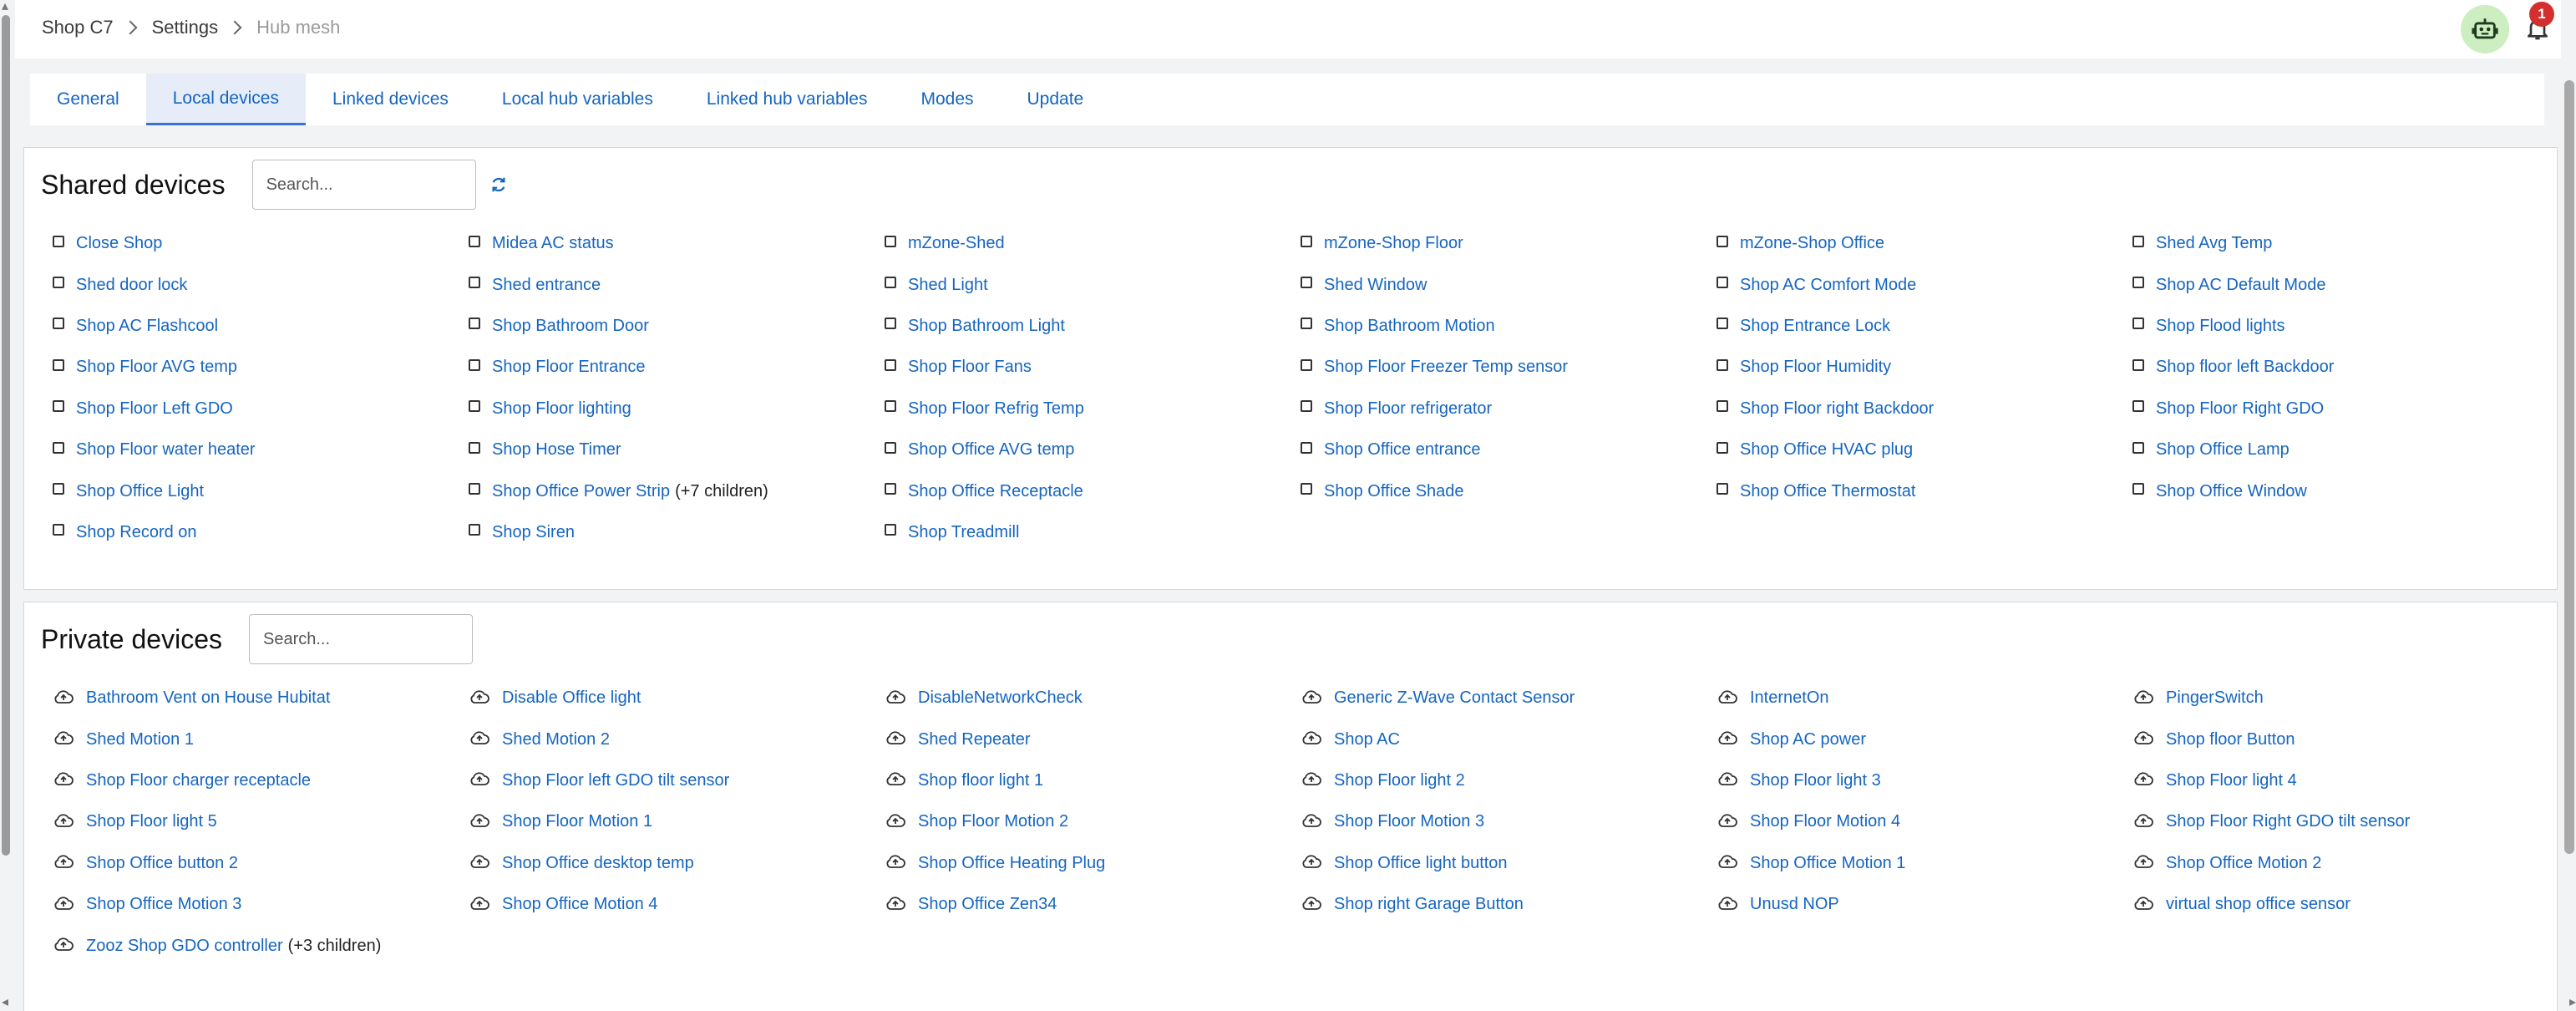 This screenshot has width=2576, height=1011. Describe the element at coordinates (2485, 29) in the screenshot. I see `assistant-button` at that location.